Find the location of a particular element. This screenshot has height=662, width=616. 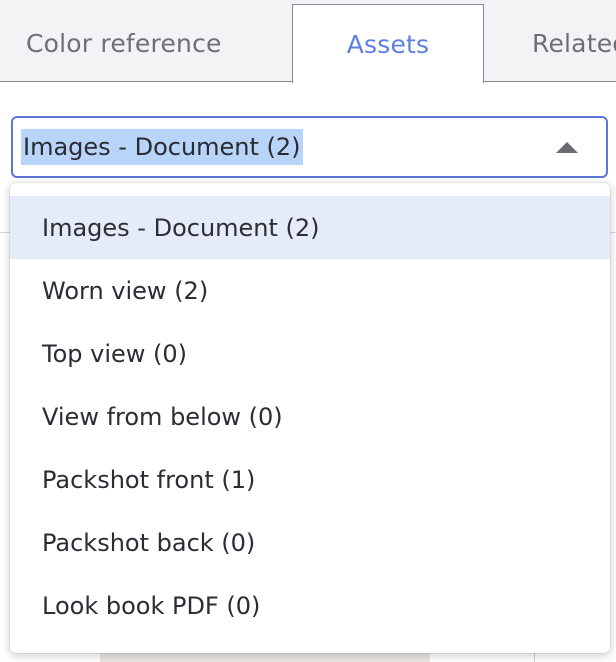

tab-assets: Assets is located at coordinates (388, 43).